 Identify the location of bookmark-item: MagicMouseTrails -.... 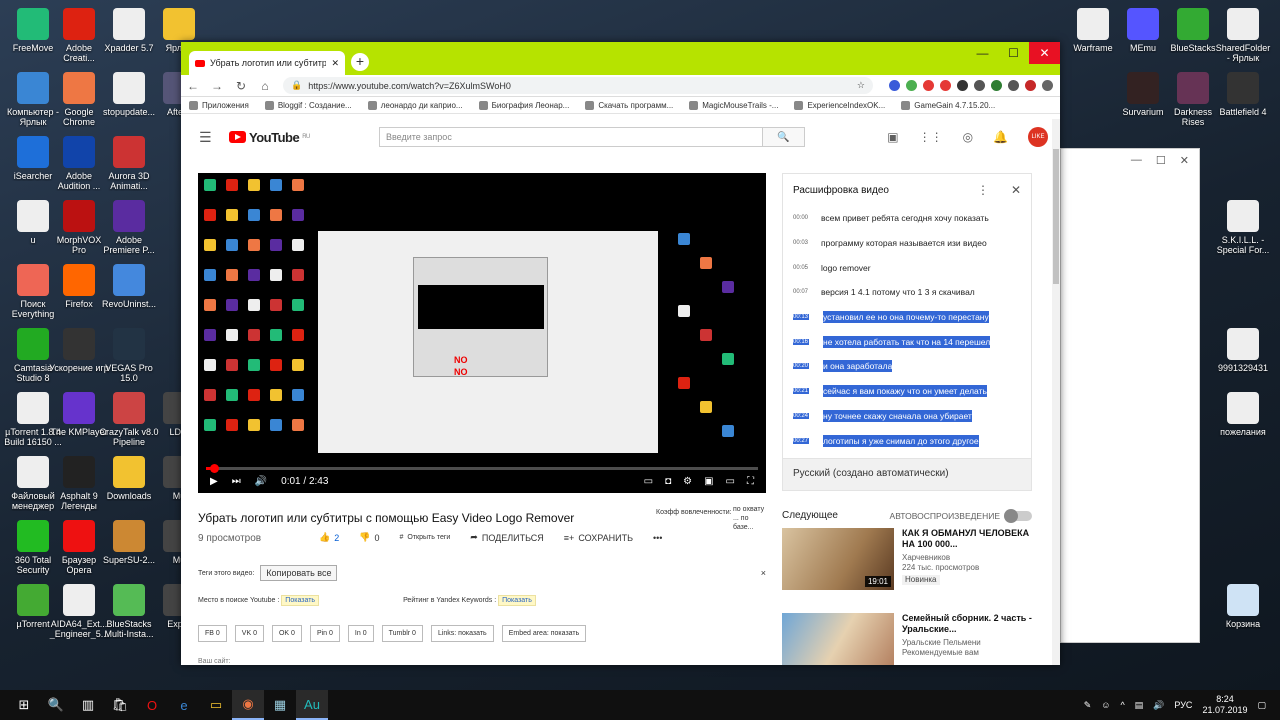
(733, 105).